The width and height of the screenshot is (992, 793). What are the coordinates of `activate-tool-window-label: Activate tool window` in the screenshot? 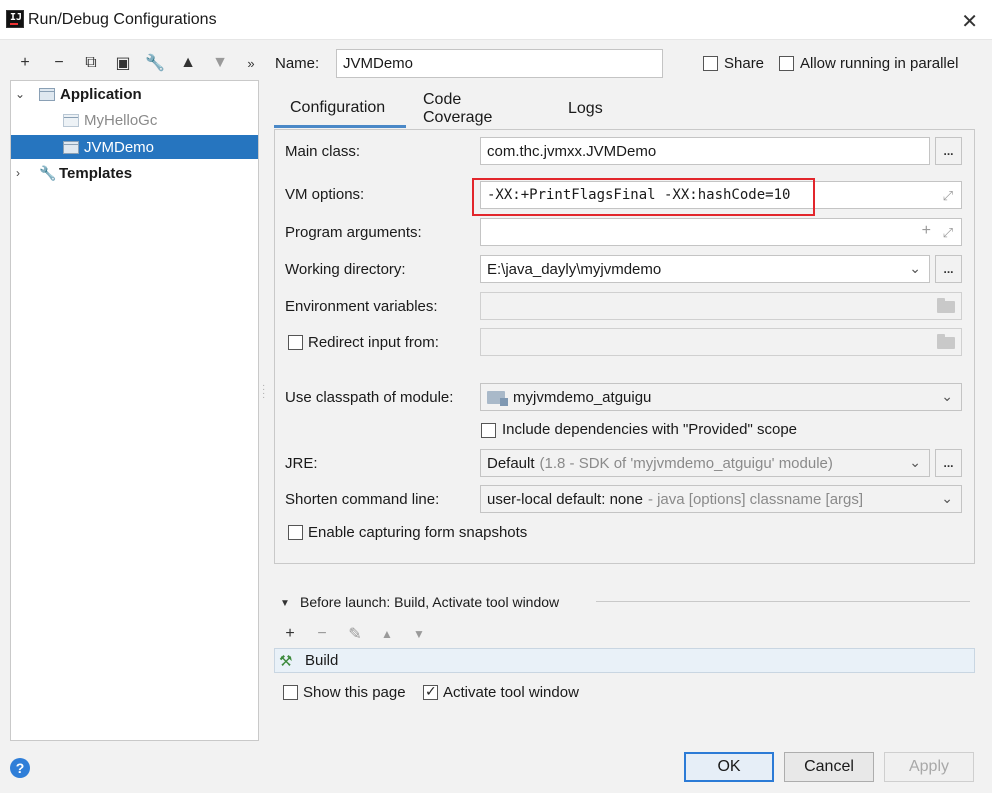 It's located at (511, 692).